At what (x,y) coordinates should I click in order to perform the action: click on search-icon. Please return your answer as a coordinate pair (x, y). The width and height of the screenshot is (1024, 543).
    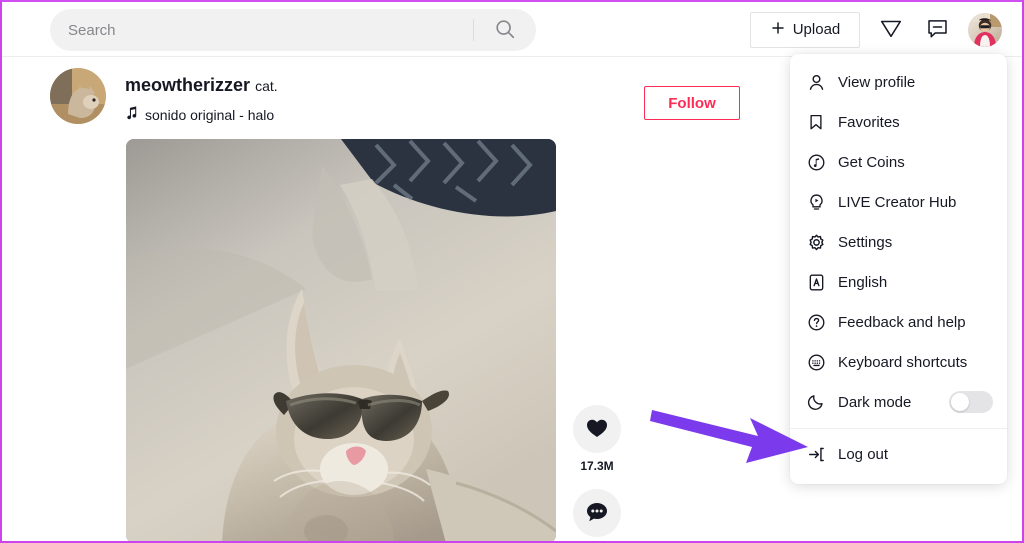
    Looking at the image, I should click on (505, 30).